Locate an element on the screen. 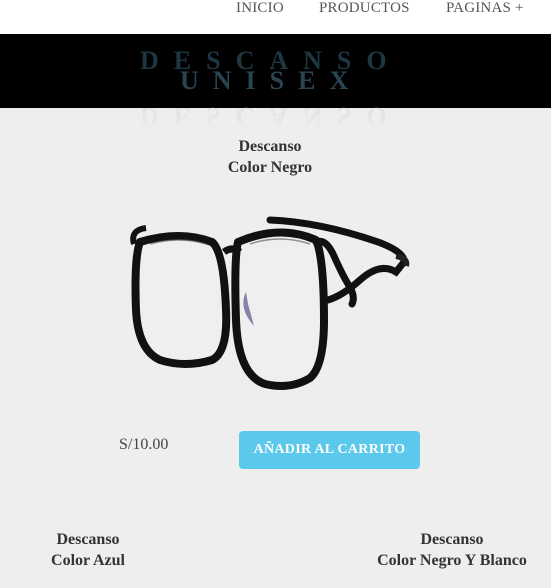  product-title-line2: Color Azul is located at coordinates (88, 560).